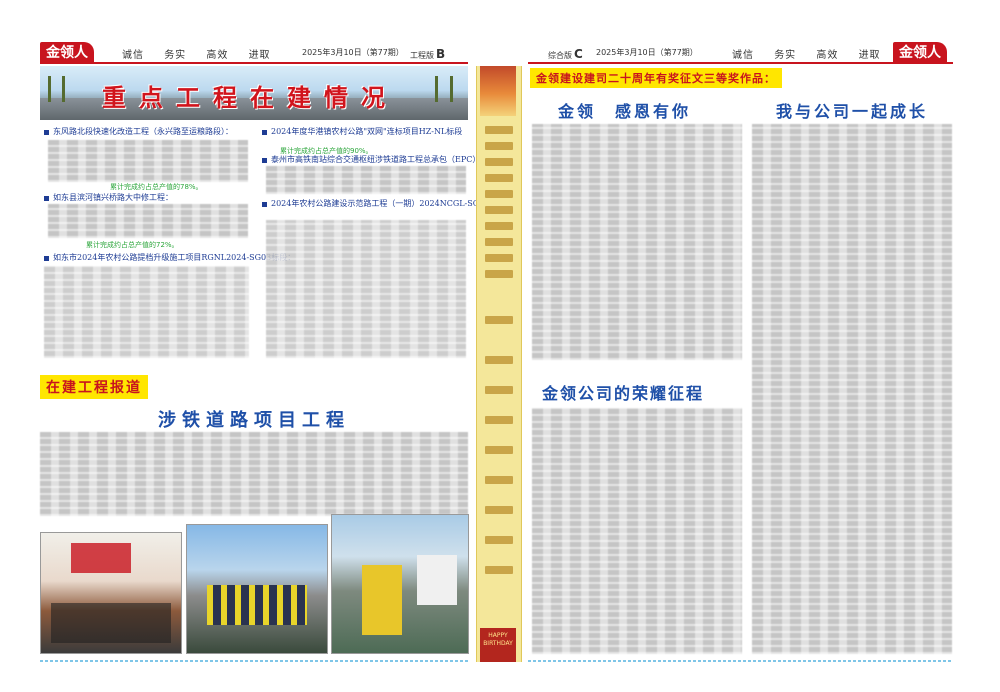 This screenshot has height=692, width=1000. I want to click on project-item: 泰州市高铁南站综合交通枢纽涉铁道路工程总承包（EPC）, so click(371, 159).